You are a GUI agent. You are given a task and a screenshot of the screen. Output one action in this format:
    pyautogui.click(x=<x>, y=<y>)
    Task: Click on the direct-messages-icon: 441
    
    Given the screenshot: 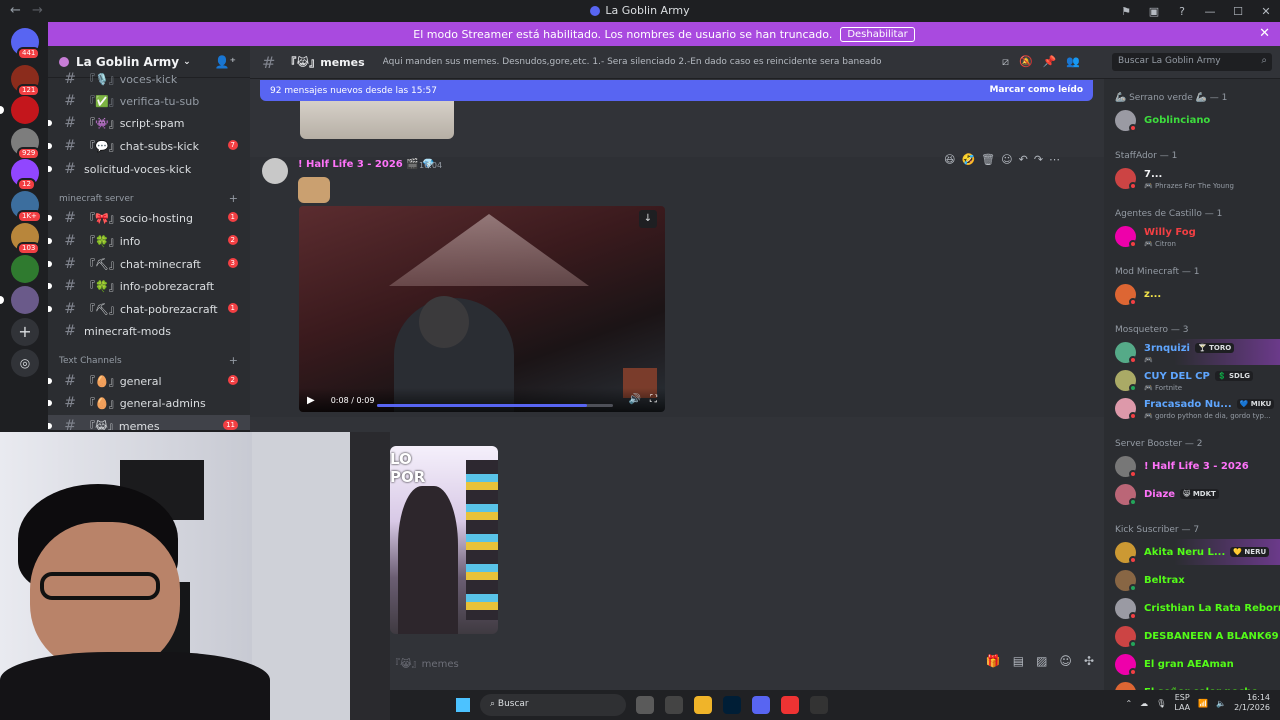 What is the action you would take?
    pyautogui.click(x=26, y=44)
    